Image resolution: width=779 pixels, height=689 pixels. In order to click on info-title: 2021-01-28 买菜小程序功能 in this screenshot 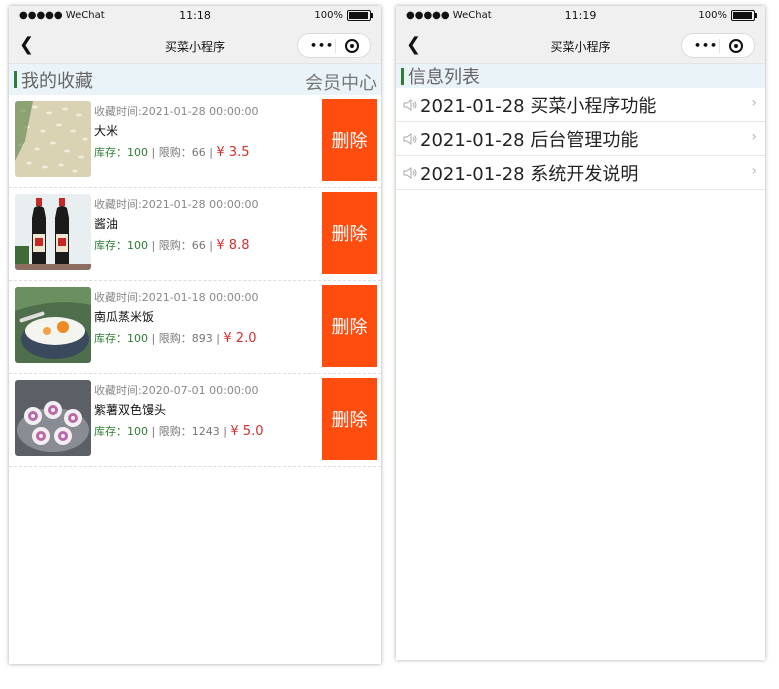, I will do `click(538, 105)`.